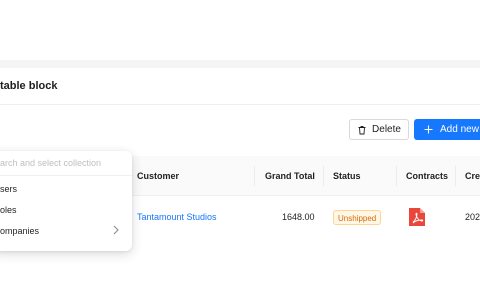  Describe the element at coordinates (116, 230) in the screenshot. I see `chevron-right-icon` at that location.